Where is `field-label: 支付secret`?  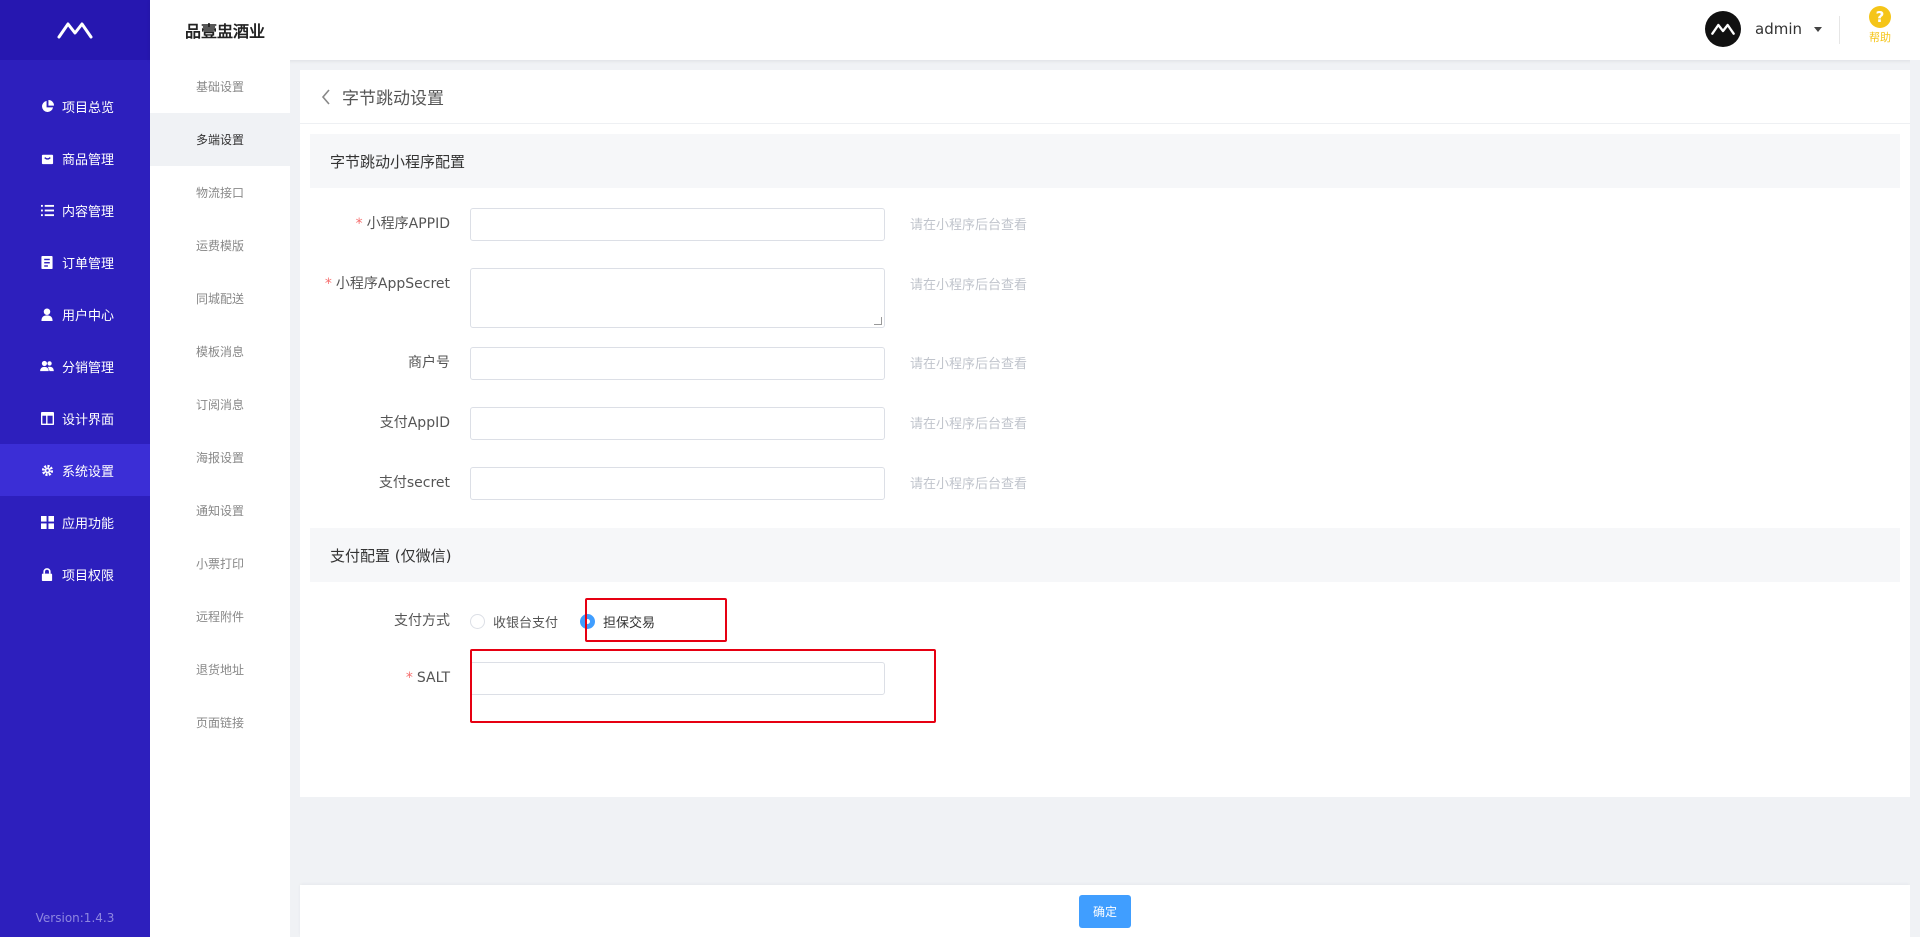 field-label: 支付secret is located at coordinates (414, 483).